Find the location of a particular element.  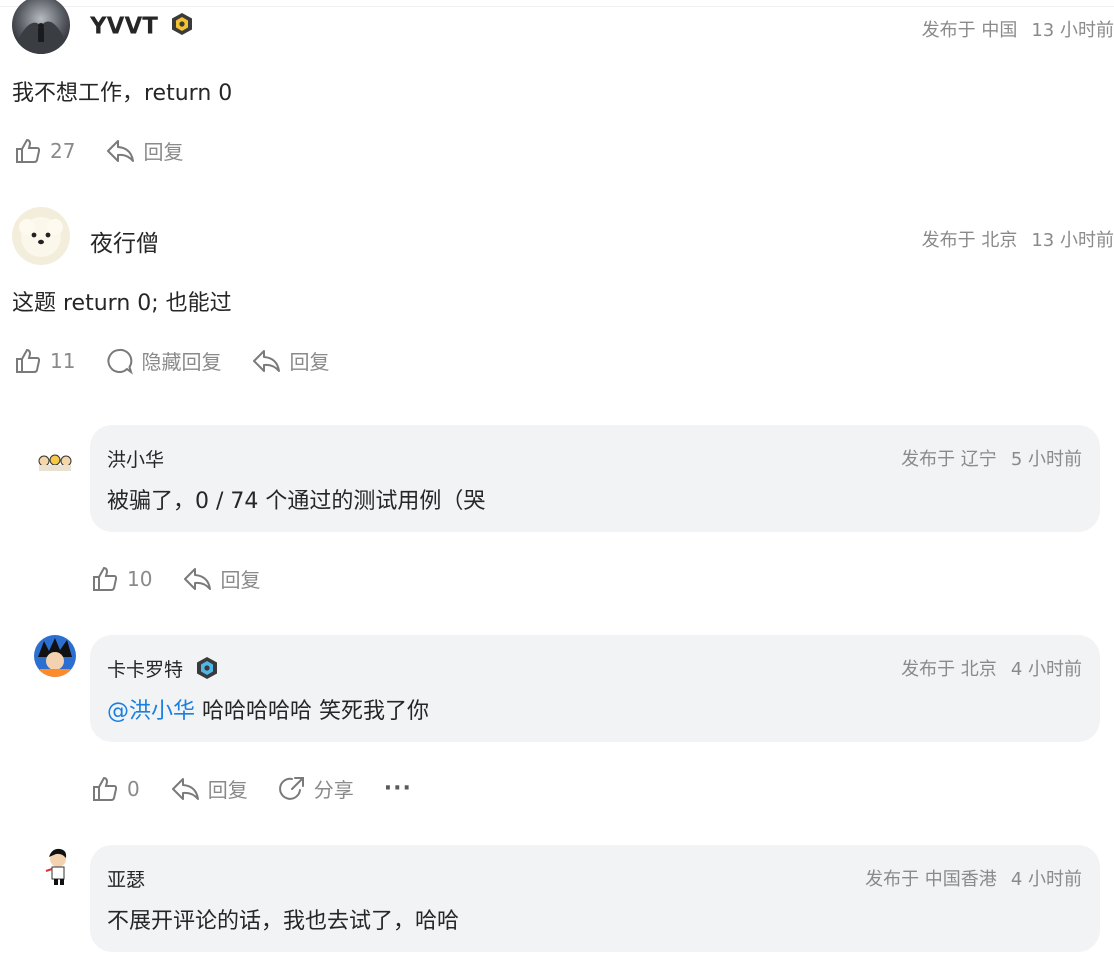

timestamp: 5 小时前 is located at coordinates (1046, 459).